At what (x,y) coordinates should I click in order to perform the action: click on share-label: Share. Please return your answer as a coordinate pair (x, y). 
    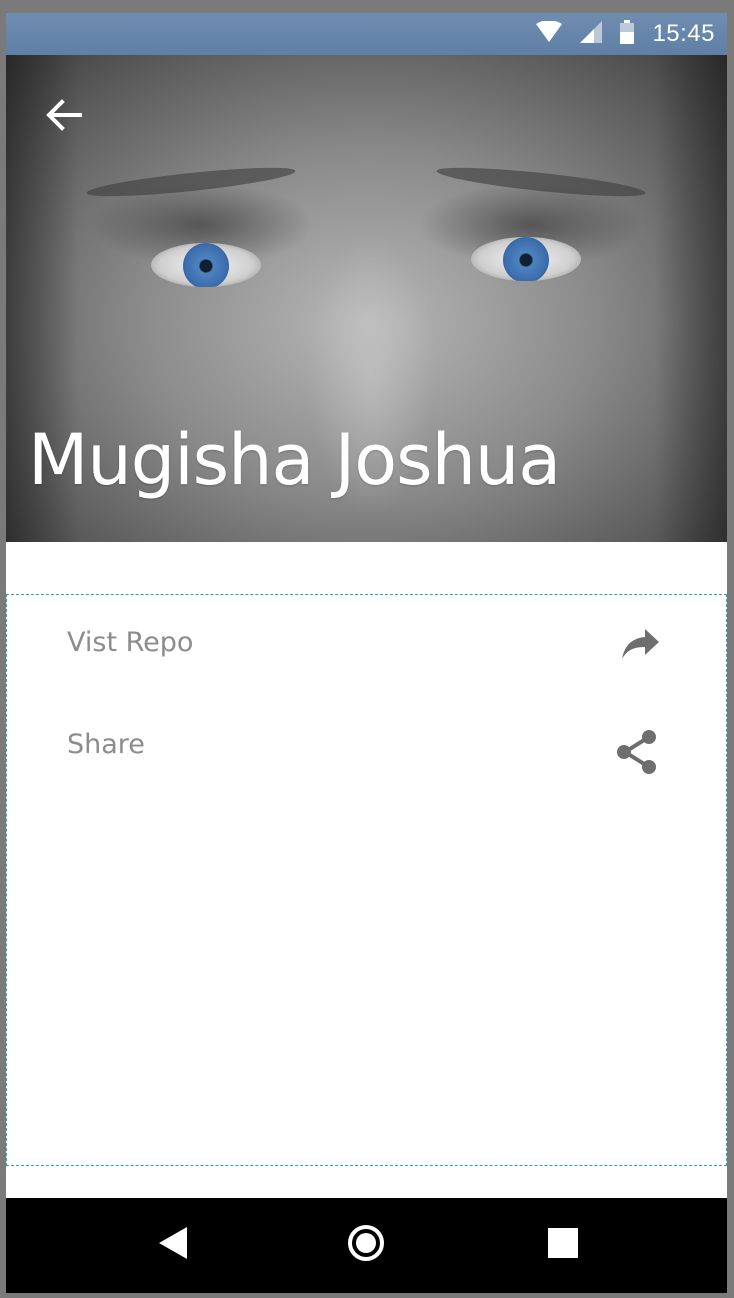
    Looking at the image, I should click on (106, 744).